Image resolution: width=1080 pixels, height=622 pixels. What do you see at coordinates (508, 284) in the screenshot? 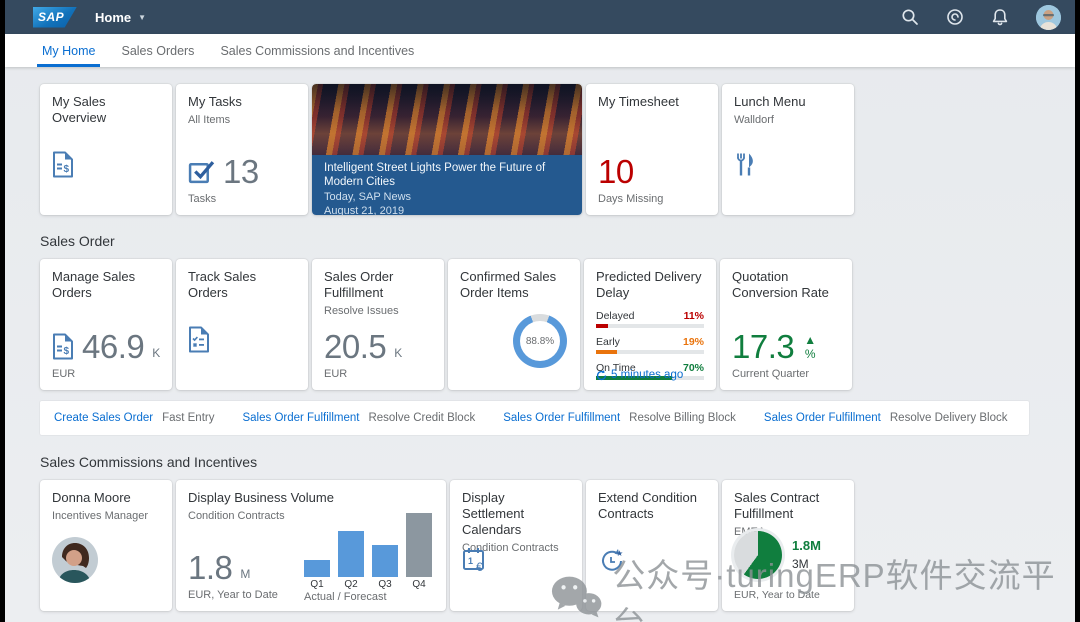
I see `tile-title: Confirmed Sales Order Items` at bounding box center [508, 284].